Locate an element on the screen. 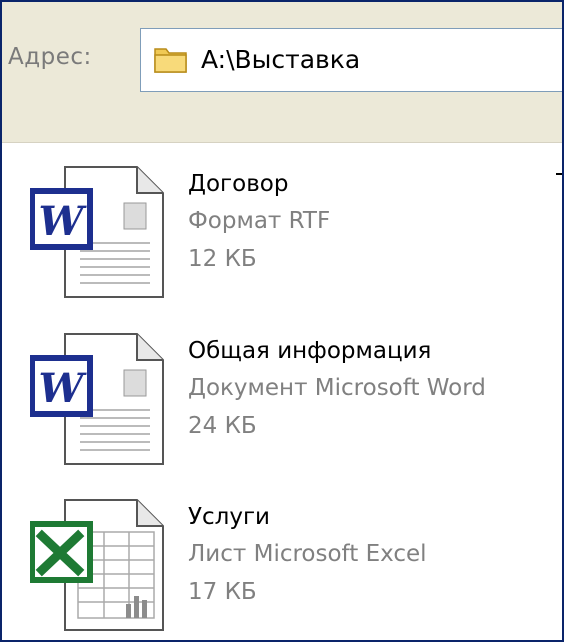 This screenshot has width=564, height=642. file-size: 12 КБ is located at coordinates (222, 259).